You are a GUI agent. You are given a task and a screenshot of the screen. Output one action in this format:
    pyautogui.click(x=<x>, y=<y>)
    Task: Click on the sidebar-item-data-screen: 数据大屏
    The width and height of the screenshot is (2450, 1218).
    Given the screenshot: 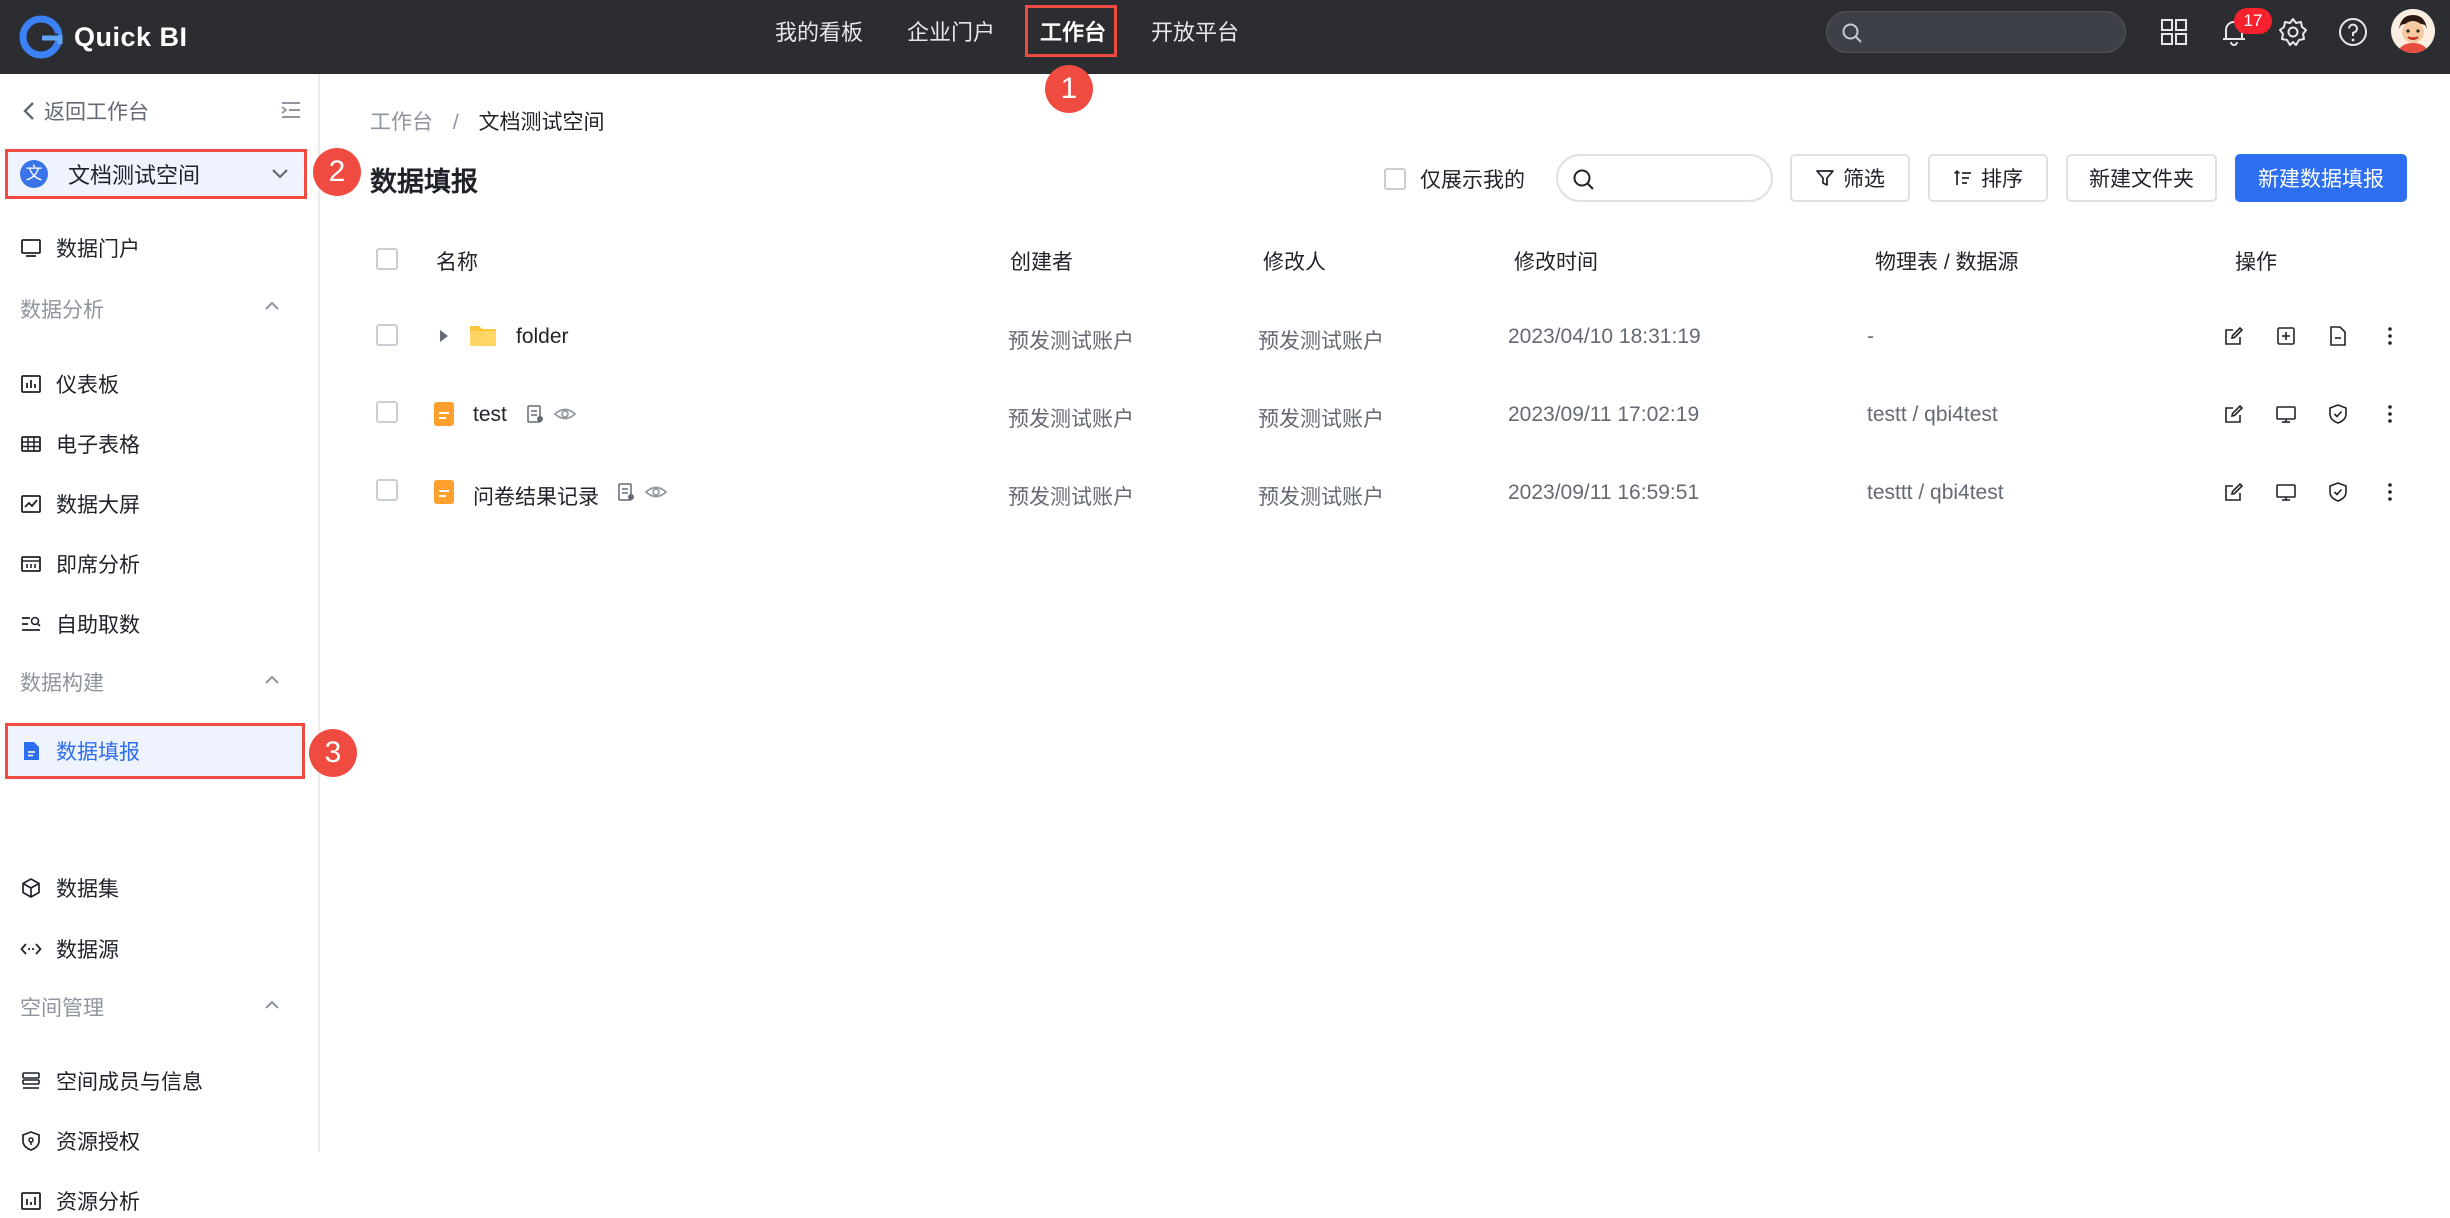 What is the action you would take?
    pyautogui.click(x=80, y=504)
    